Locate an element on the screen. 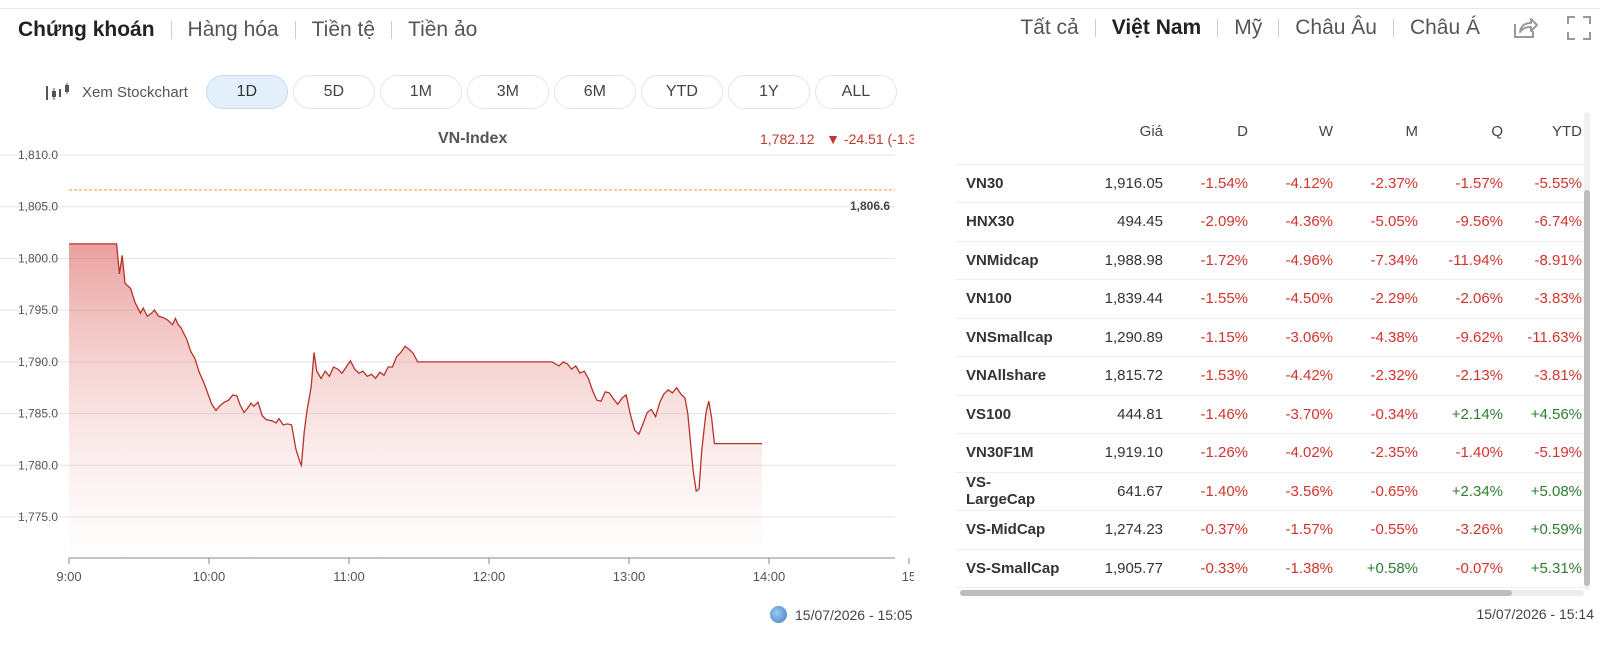 This screenshot has height=652, width=1600. index-price: 1,839.44 is located at coordinates (1119, 299).